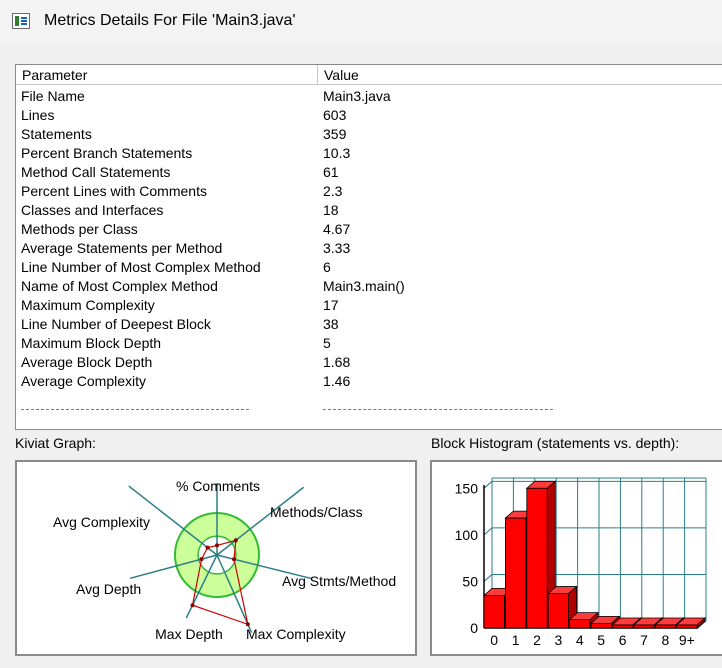  What do you see at coordinates (364, 286) in the screenshot?
I see `value-cell: Main3.main()` at bounding box center [364, 286].